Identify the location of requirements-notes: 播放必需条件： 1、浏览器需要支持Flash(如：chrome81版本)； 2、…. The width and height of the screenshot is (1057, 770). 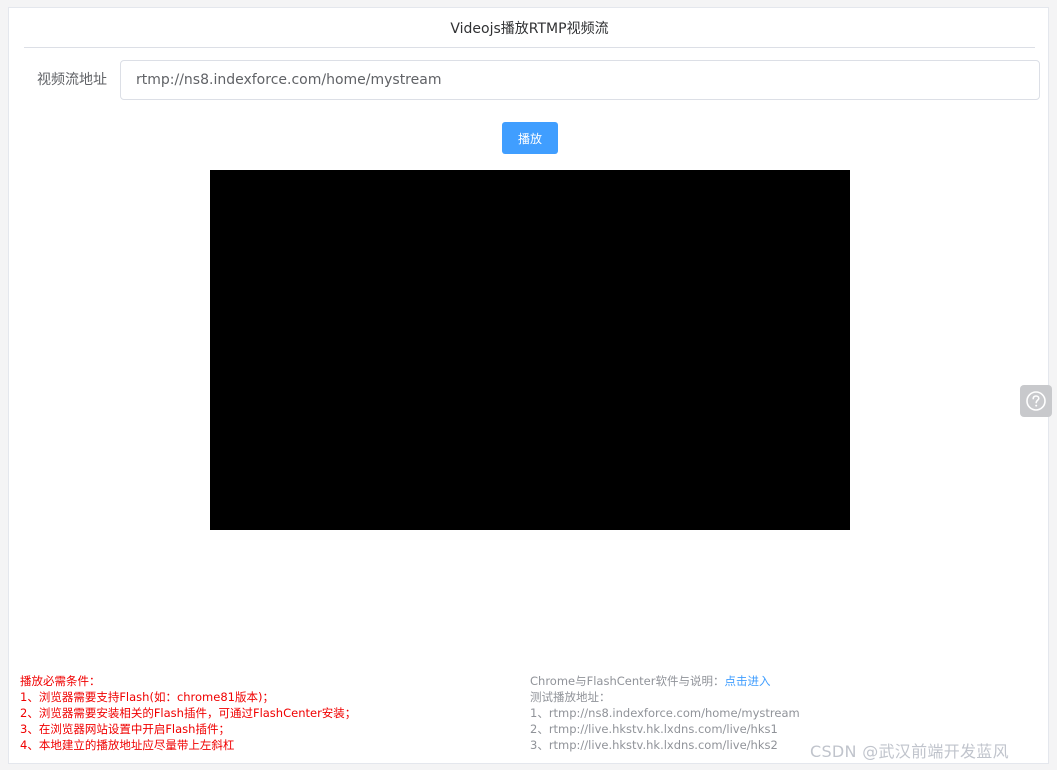
(230, 713).